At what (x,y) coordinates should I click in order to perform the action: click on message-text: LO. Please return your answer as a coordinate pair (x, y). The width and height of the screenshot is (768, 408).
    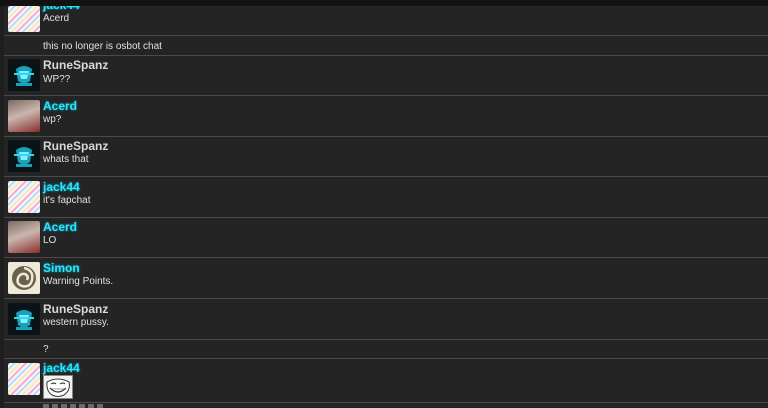
    Looking at the image, I should click on (50, 240).